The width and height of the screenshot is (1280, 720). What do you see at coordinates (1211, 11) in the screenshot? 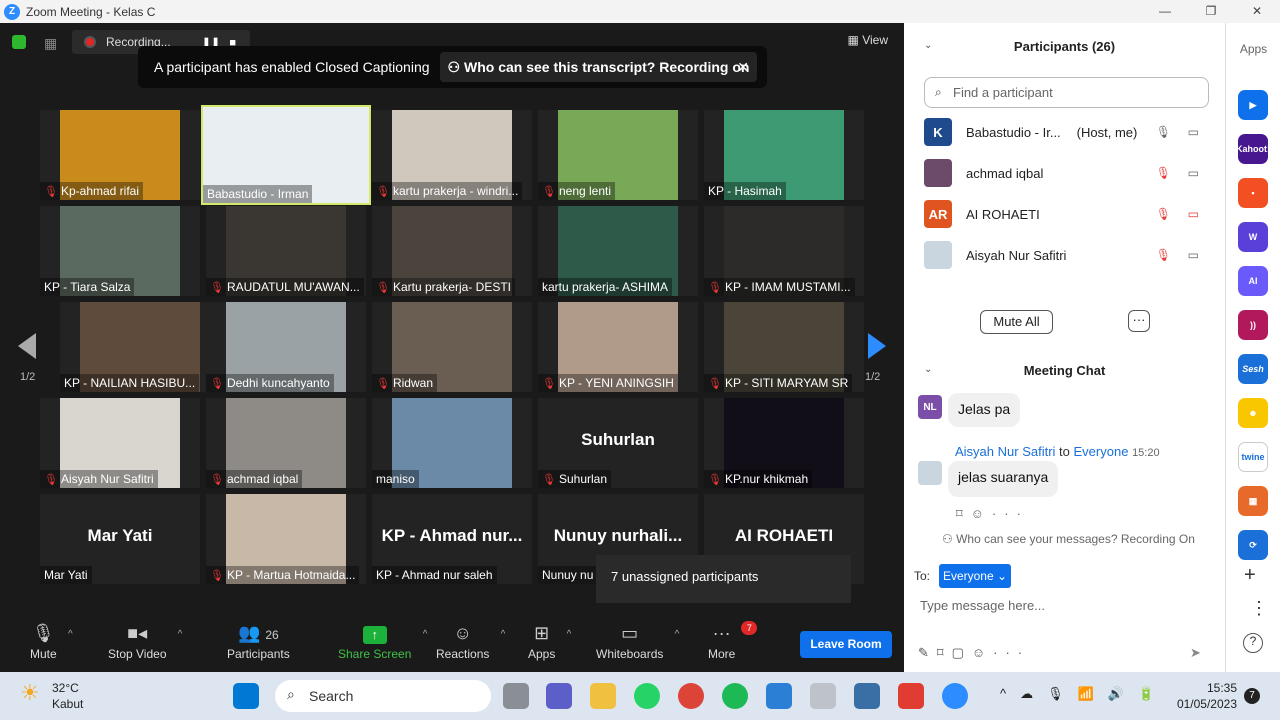
I see `restore-icon: ❐` at bounding box center [1211, 11].